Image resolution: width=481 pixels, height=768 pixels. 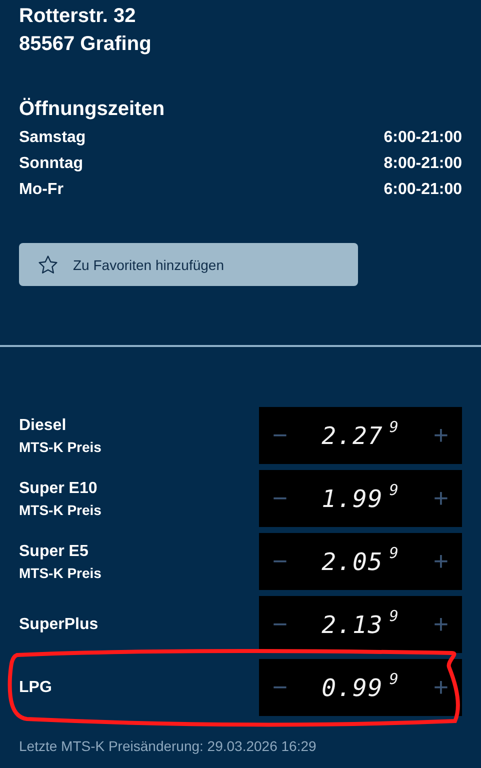 I want to click on day-label: Mo-Fr, so click(x=41, y=190).